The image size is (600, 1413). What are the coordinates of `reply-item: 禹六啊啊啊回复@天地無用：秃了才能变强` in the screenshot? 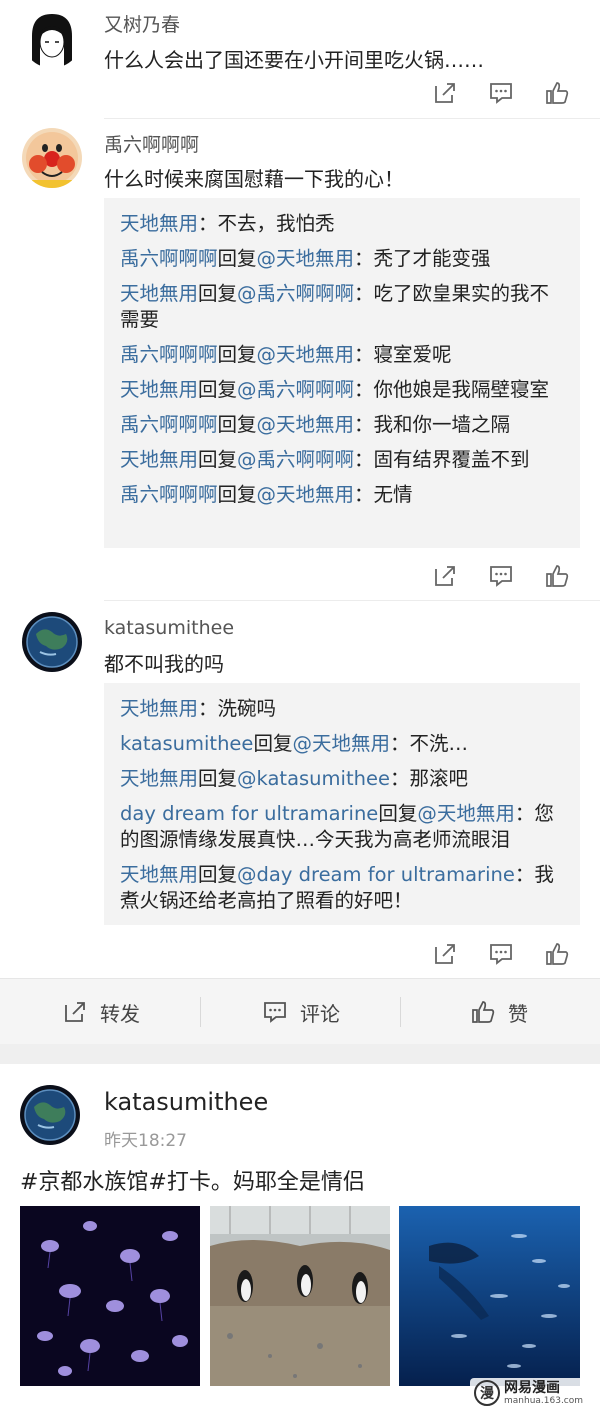 It's located at (342, 259).